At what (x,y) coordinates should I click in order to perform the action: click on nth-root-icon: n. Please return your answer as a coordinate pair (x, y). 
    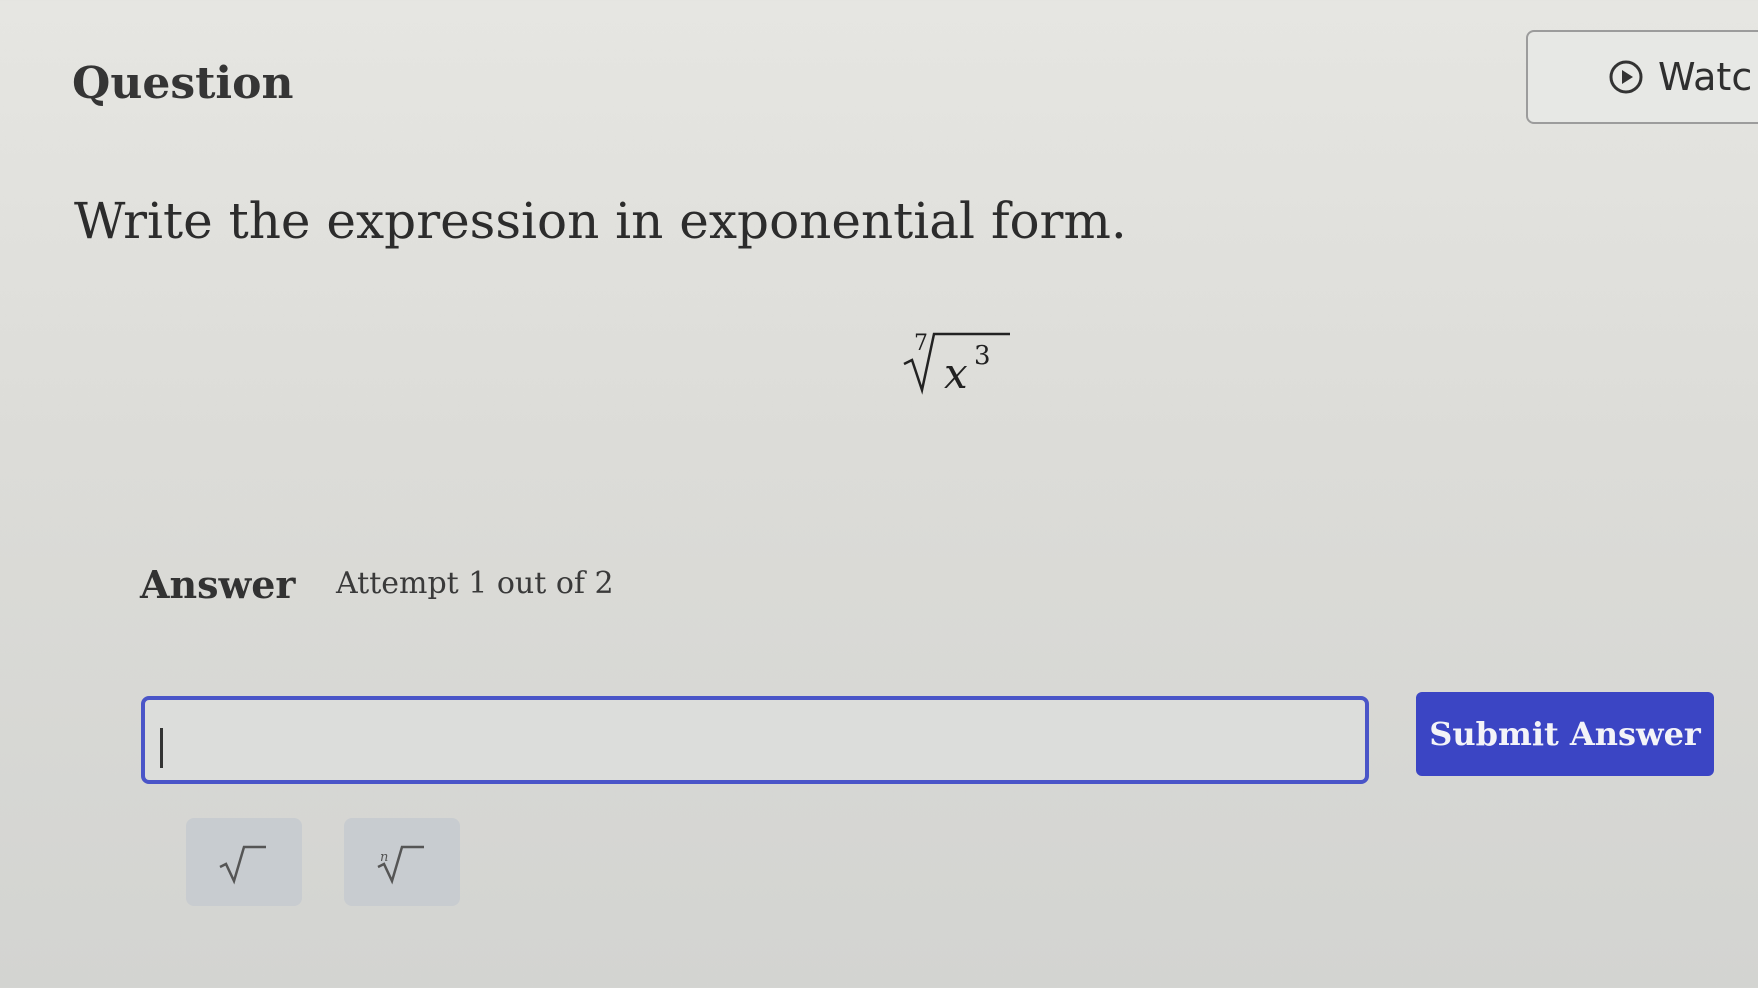
    Looking at the image, I should click on (400, 865).